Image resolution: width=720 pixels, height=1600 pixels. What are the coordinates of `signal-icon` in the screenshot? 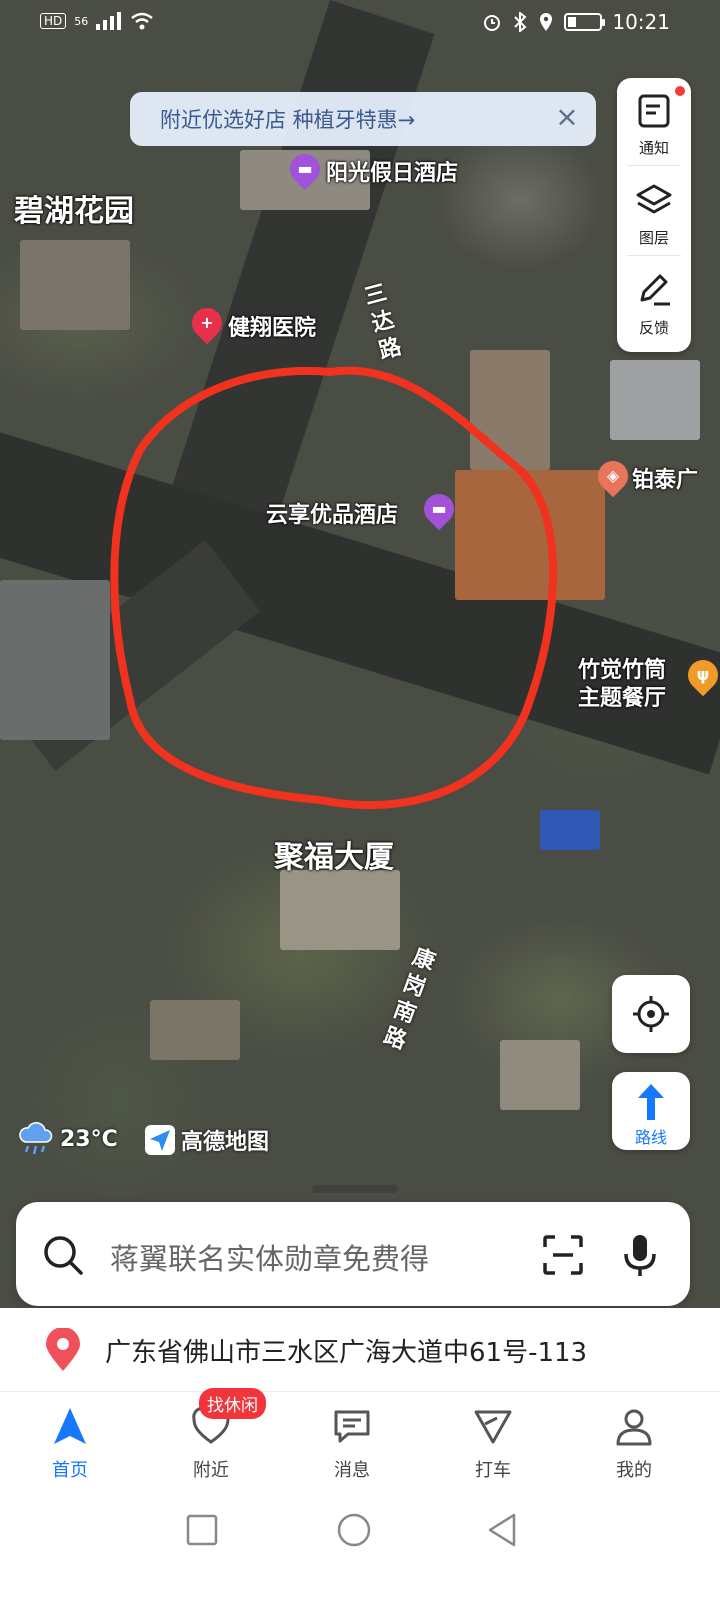 It's located at (109, 21).